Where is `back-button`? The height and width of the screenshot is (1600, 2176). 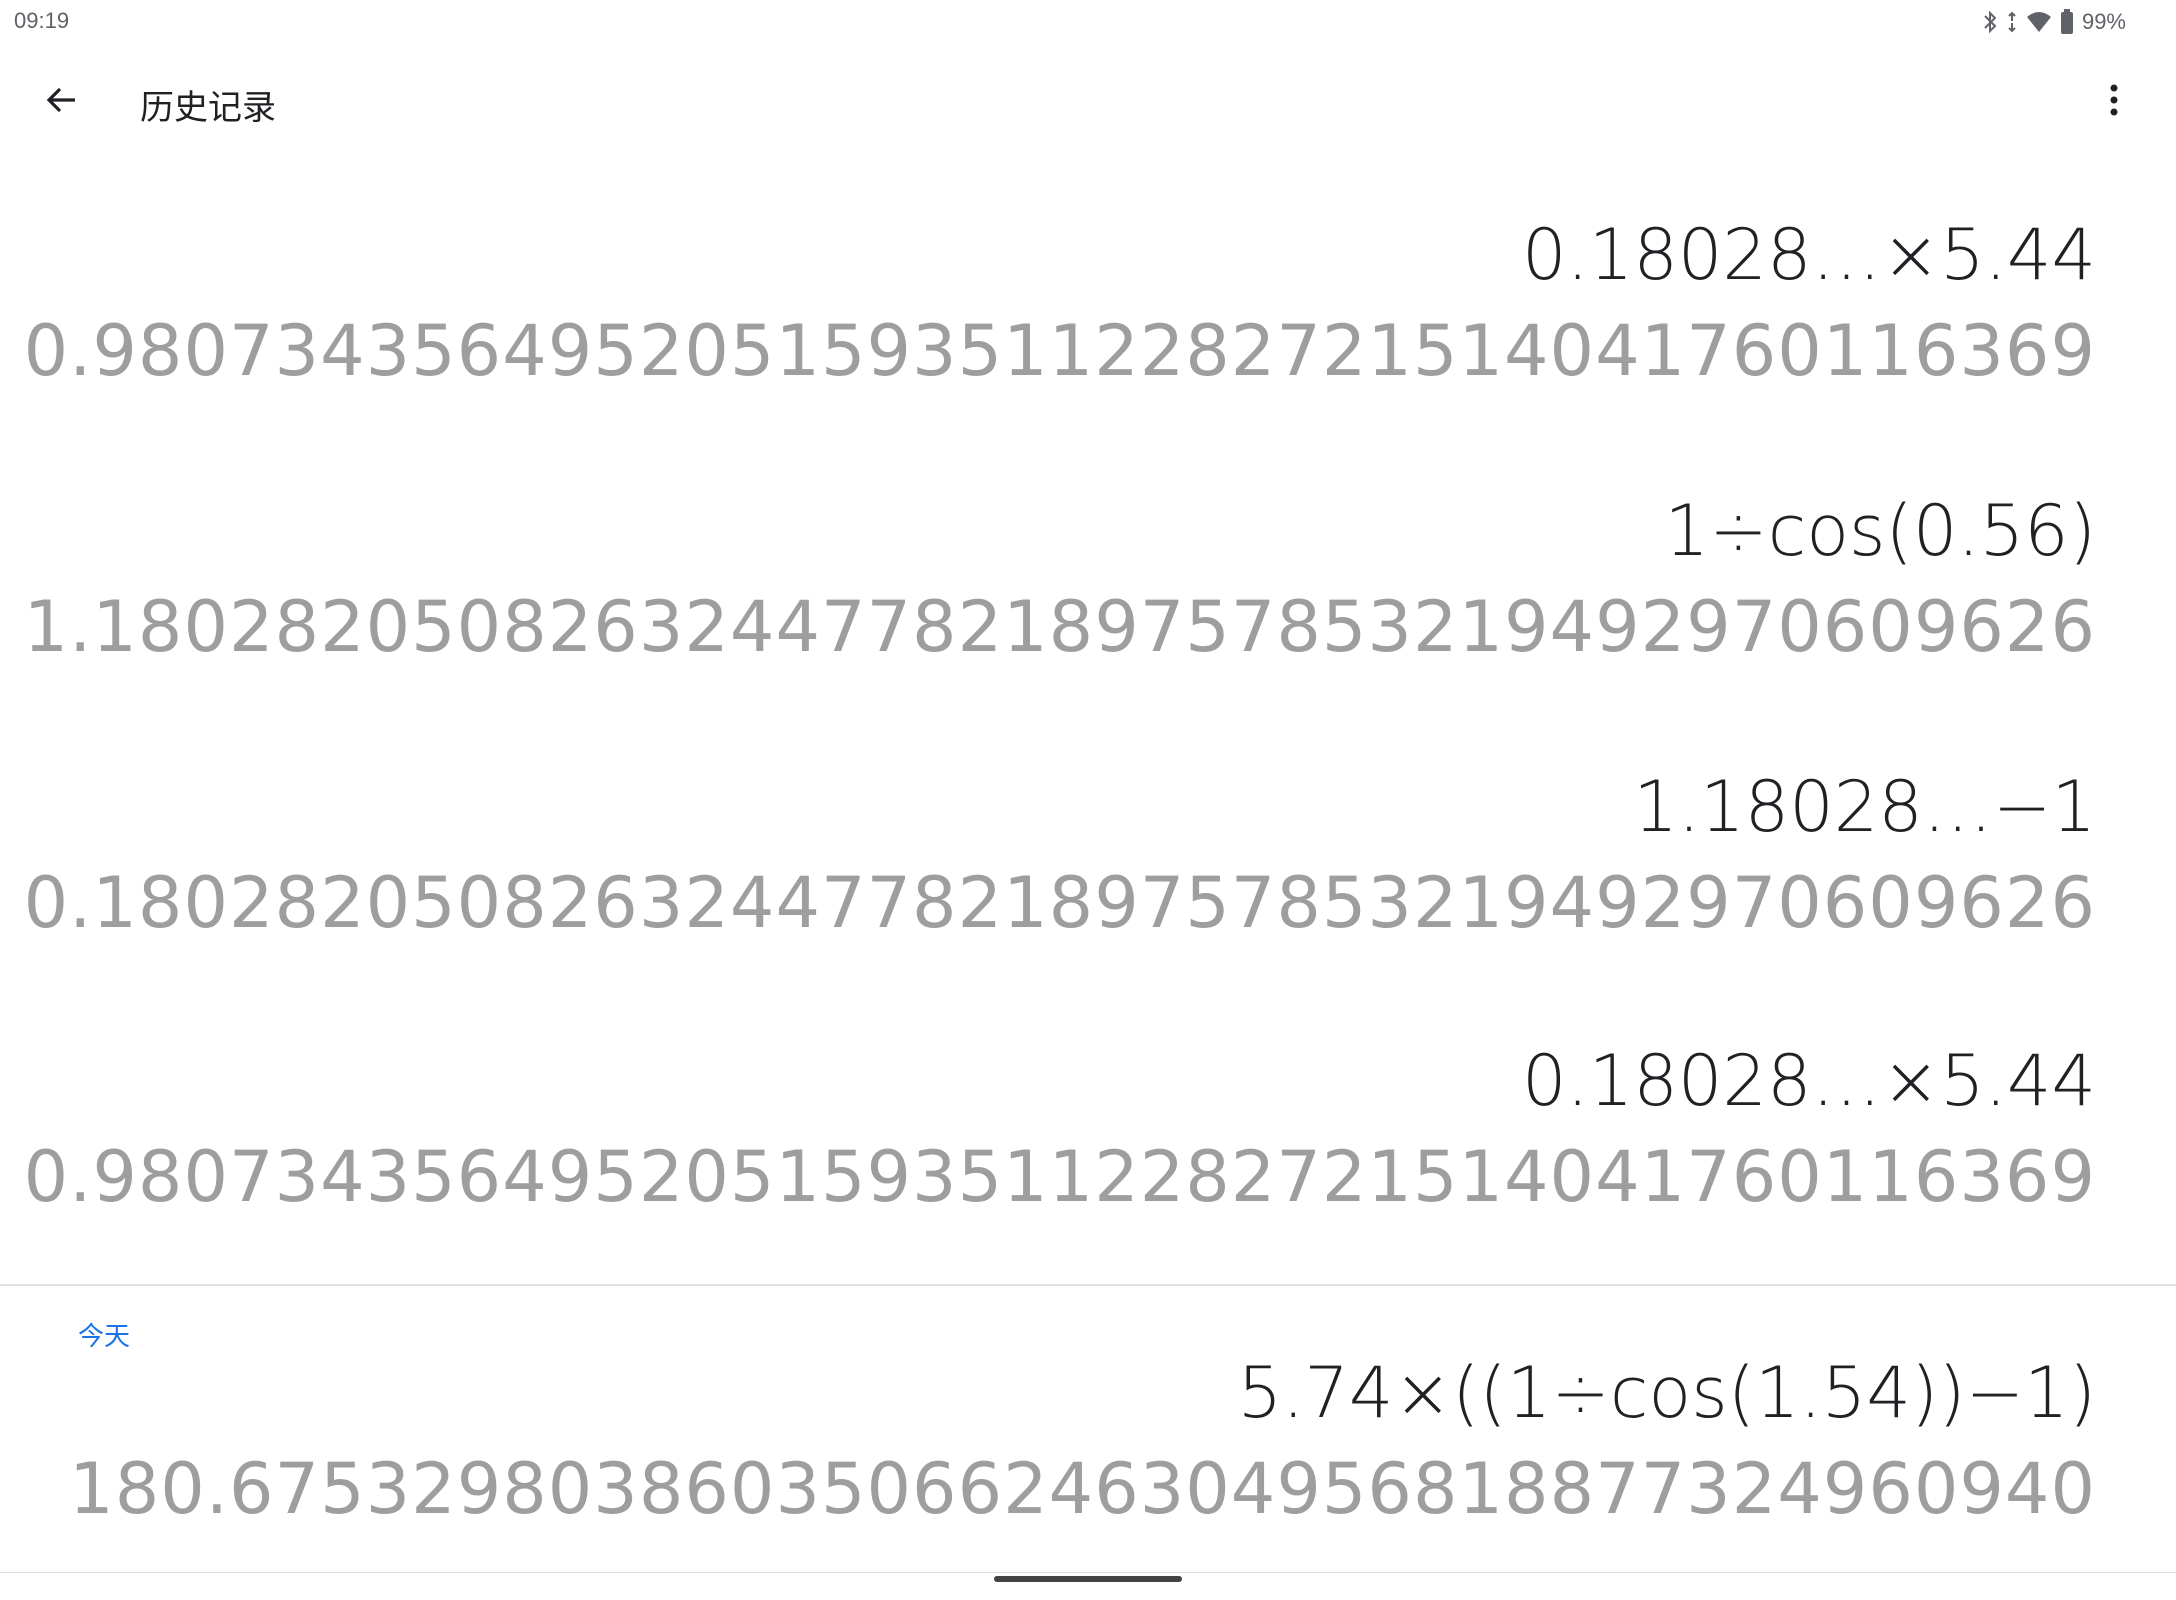
back-button is located at coordinates (62, 102).